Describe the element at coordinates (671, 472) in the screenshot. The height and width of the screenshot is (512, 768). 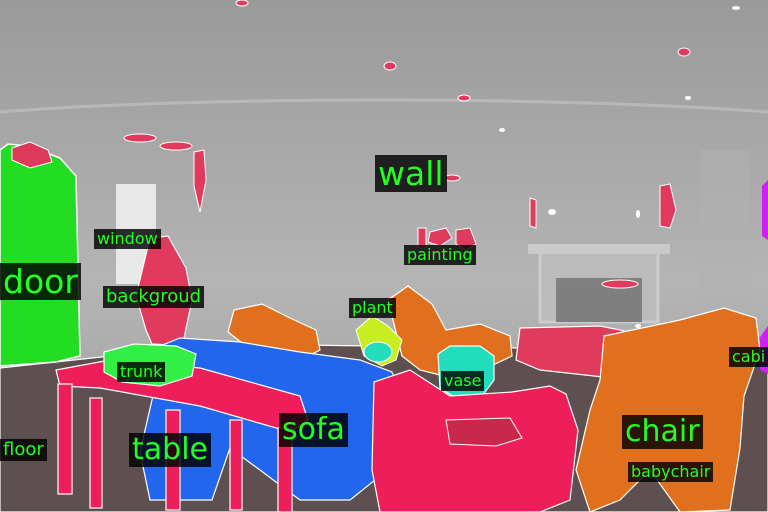
I see `babychair-label: babychair` at that location.